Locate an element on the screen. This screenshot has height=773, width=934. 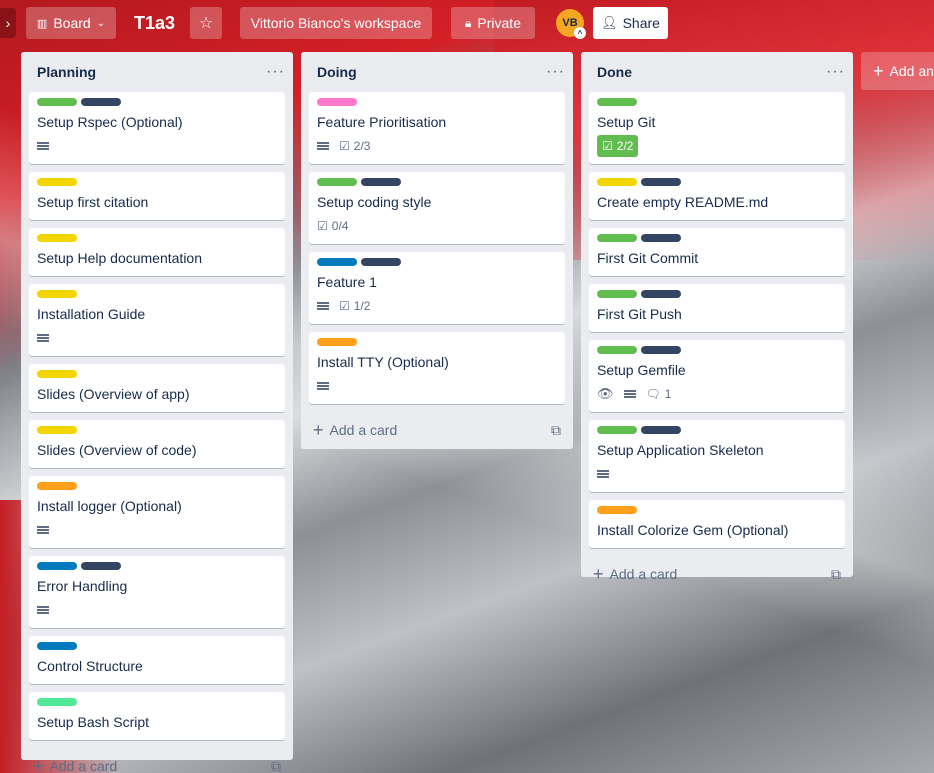
card-badges: ☑ 2/2 is located at coordinates (717, 146).